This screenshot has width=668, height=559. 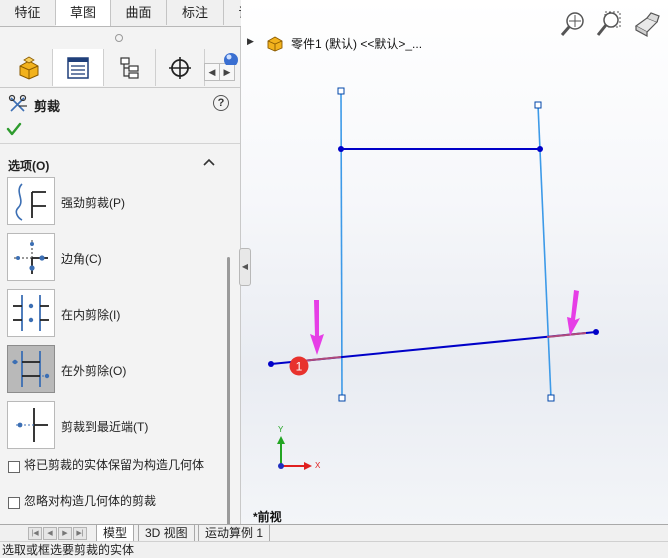 I want to click on feature-manager-tab, so click(x=29, y=67).